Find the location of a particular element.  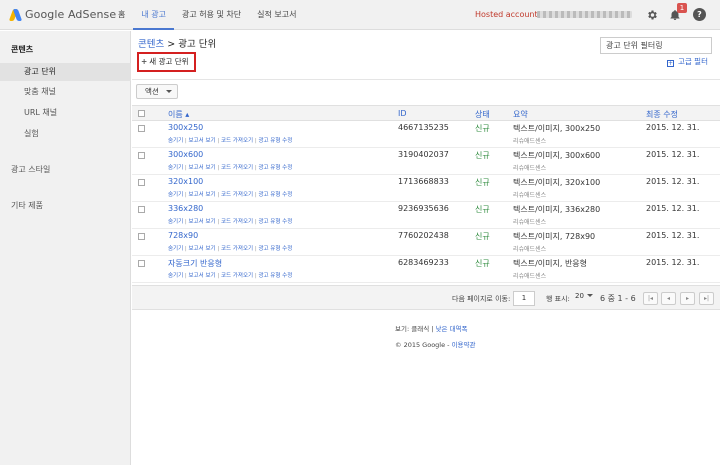

low-bandwidth-link: 낮은 대역폭 is located at coordinates (452, 329).